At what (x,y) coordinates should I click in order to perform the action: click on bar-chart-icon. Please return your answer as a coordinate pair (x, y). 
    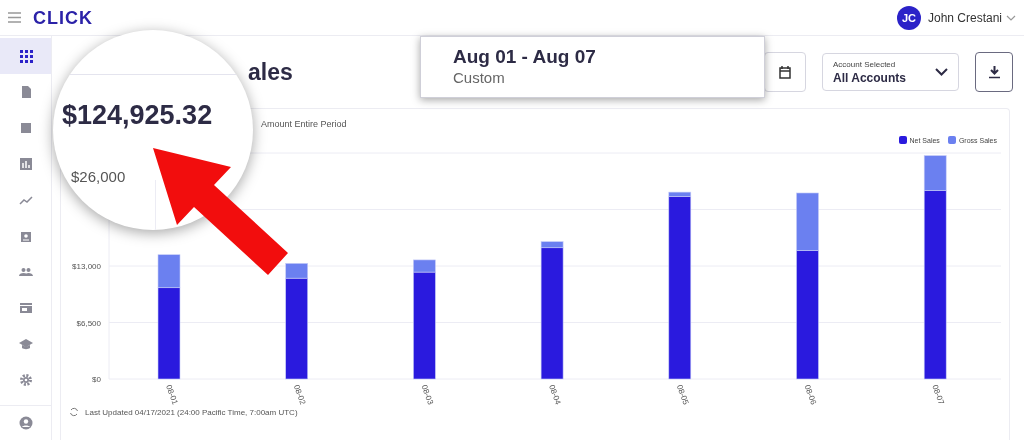
    Looking at the image, I should click on (25, 164).